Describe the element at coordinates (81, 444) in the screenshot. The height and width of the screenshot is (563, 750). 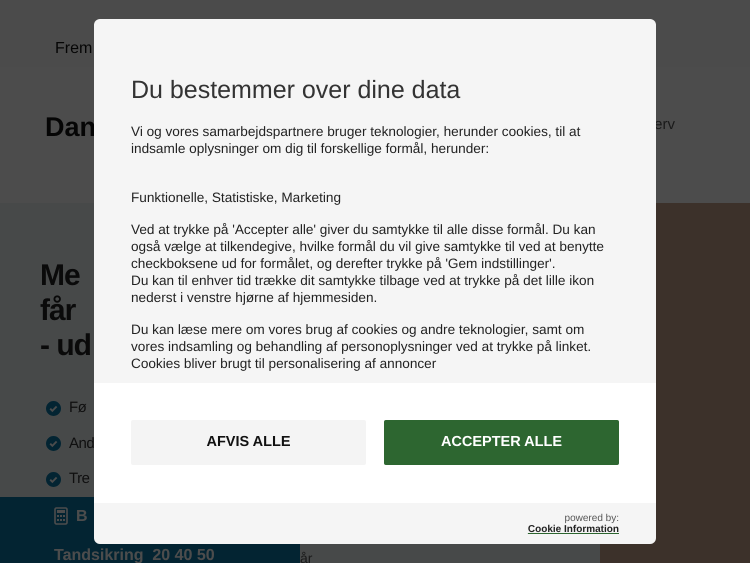
I see `checklist-item: And` at that location.